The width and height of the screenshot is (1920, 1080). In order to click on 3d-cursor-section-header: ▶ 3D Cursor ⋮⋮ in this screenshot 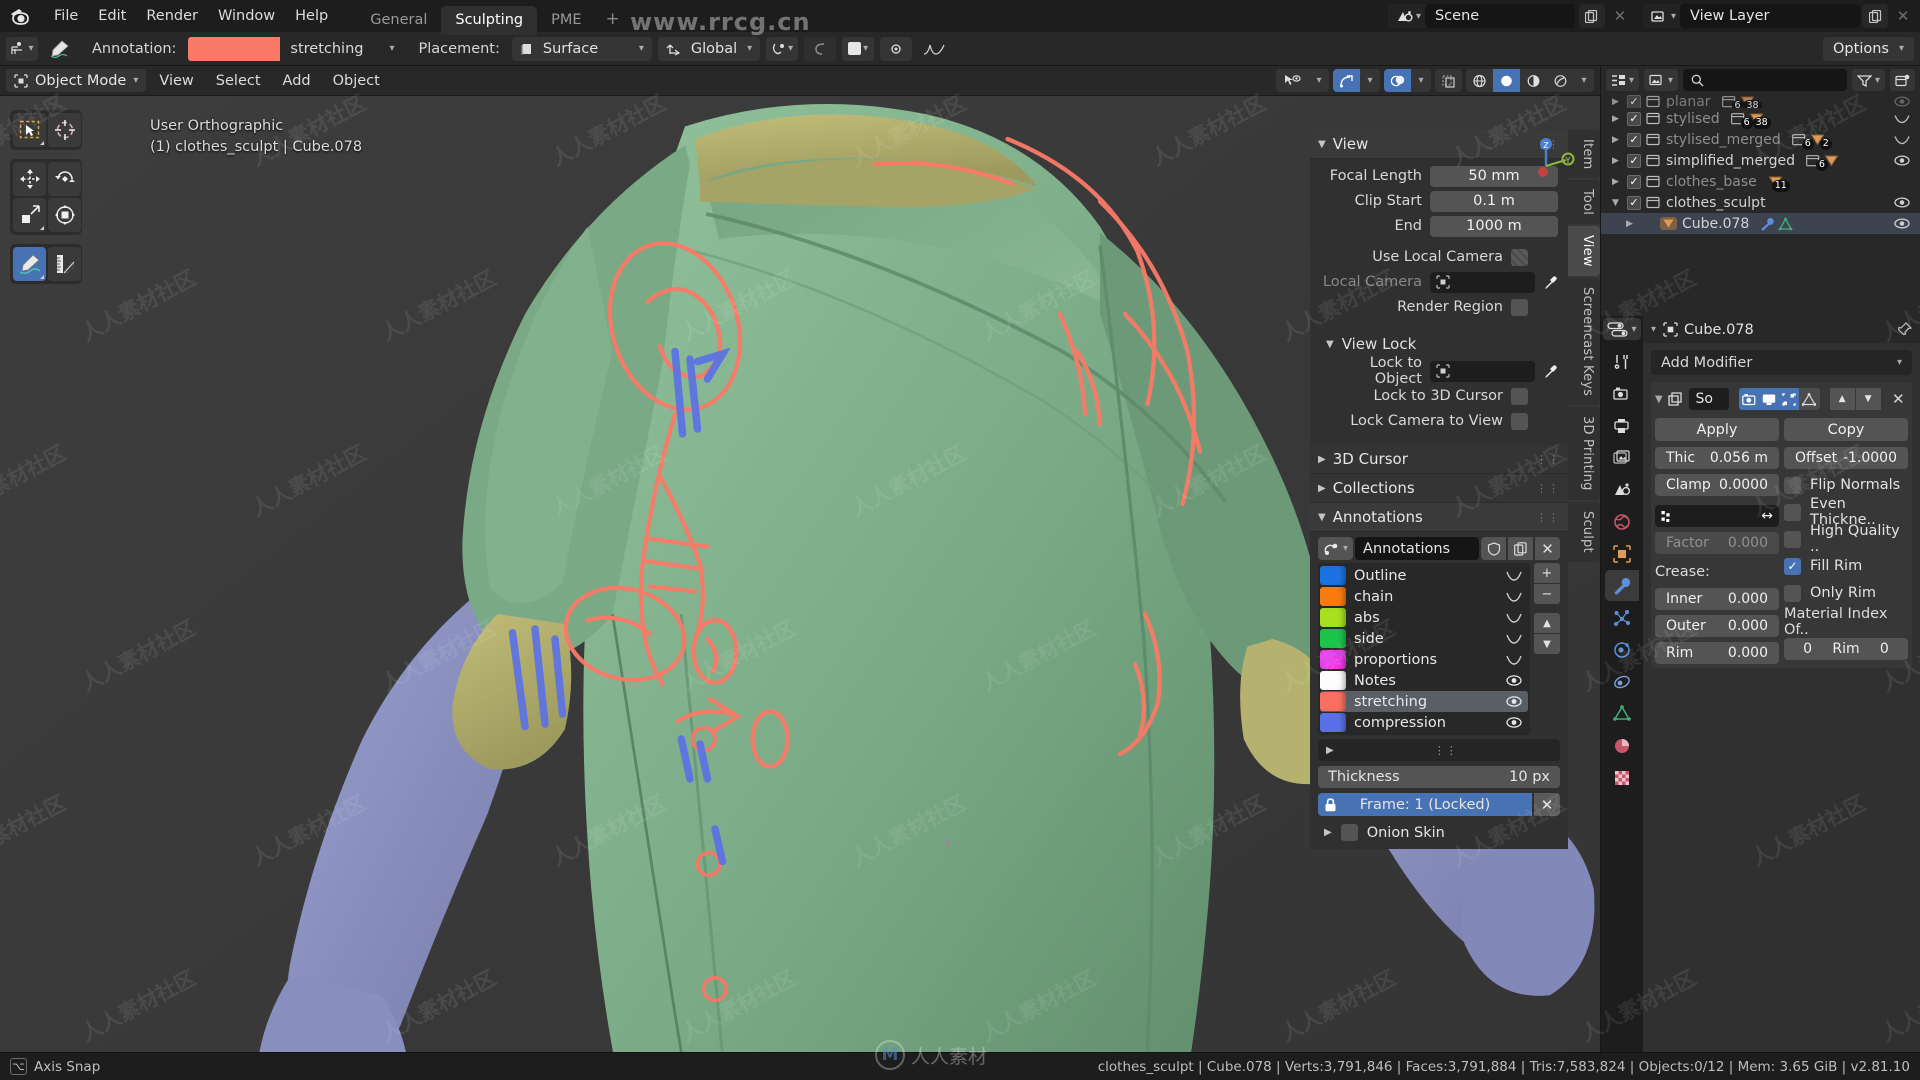, I will do `click(1439, 459)`.